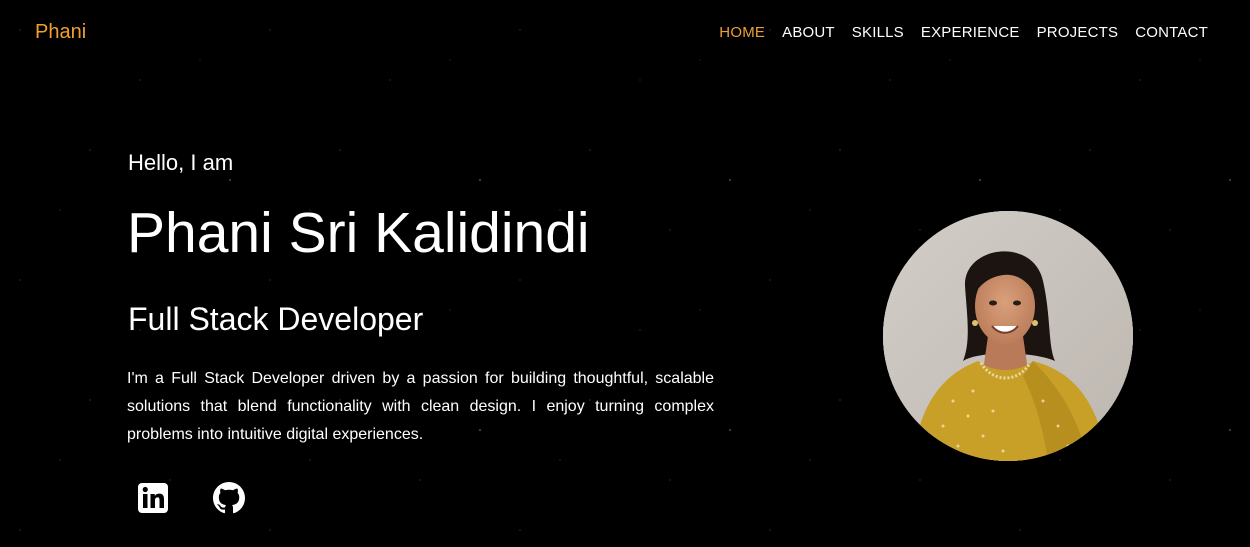 The image size is (1250, 547). What do you see at coordinates (276, 319) in the screenshot?
I see `hero-role: Full Stack Developer` at bounding box center [276, 319].